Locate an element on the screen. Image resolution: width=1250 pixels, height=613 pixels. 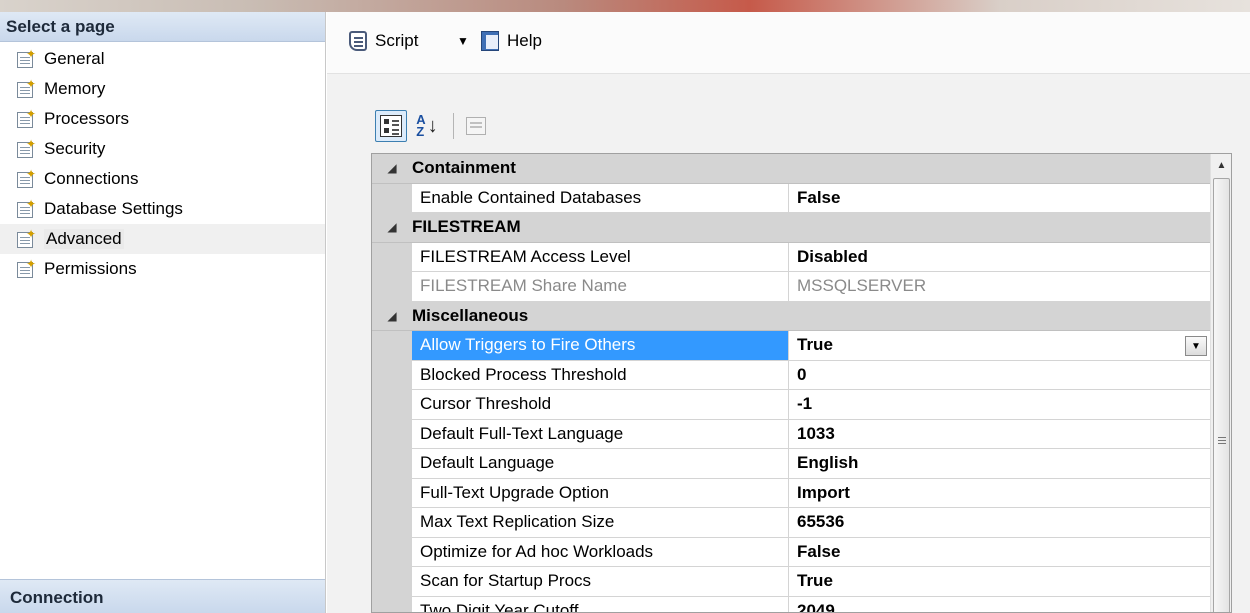
script-button: Script is located at coordinates (382, 41).